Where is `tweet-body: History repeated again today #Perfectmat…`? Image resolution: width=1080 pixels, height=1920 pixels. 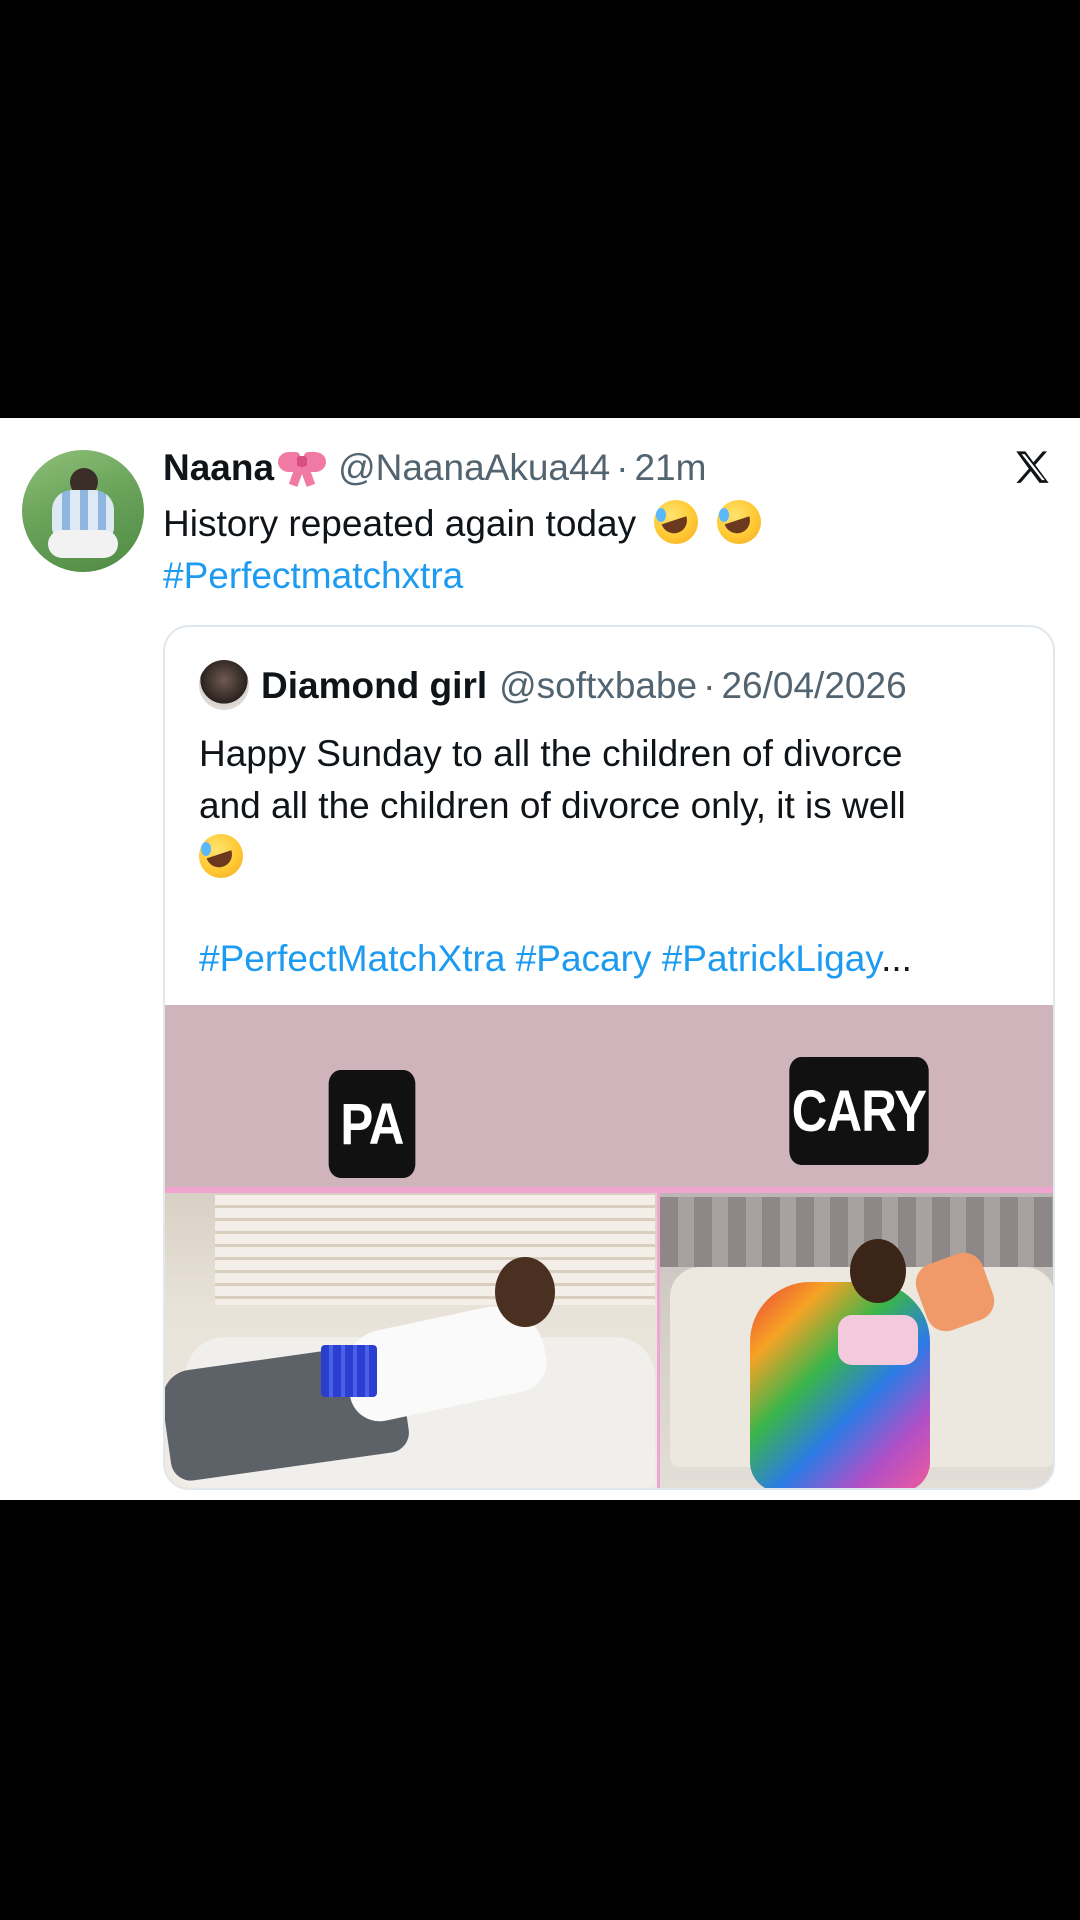
tweet-body: History repeated again today #Perfectmat… is located at coordinates (462, 550).